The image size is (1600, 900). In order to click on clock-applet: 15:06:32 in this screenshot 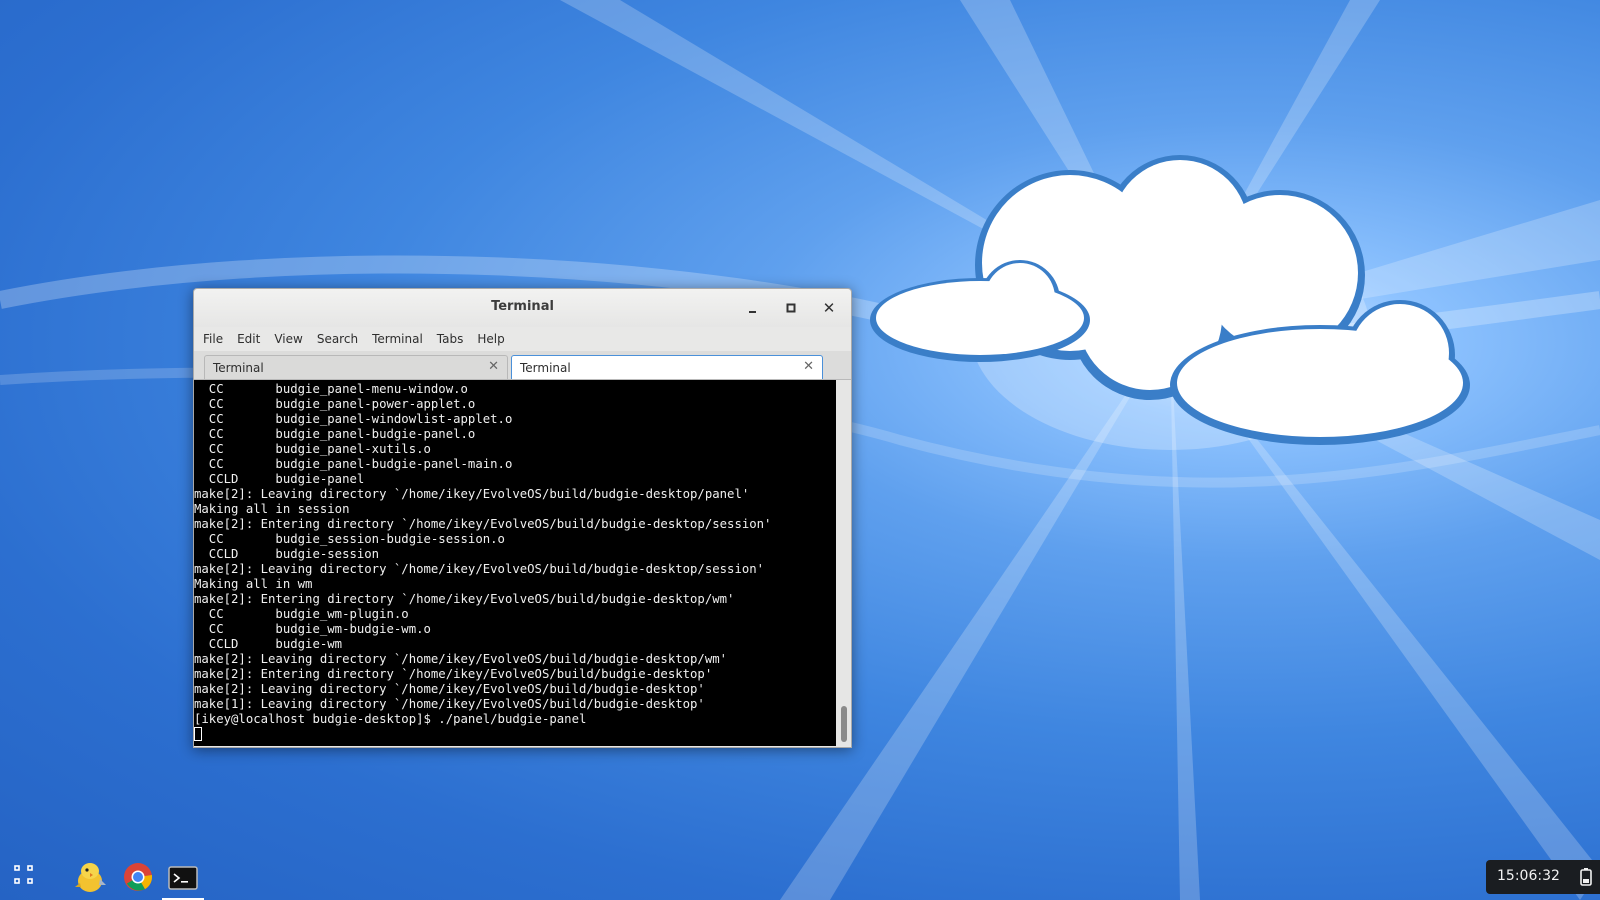, I will do `click(1543, 877)`.